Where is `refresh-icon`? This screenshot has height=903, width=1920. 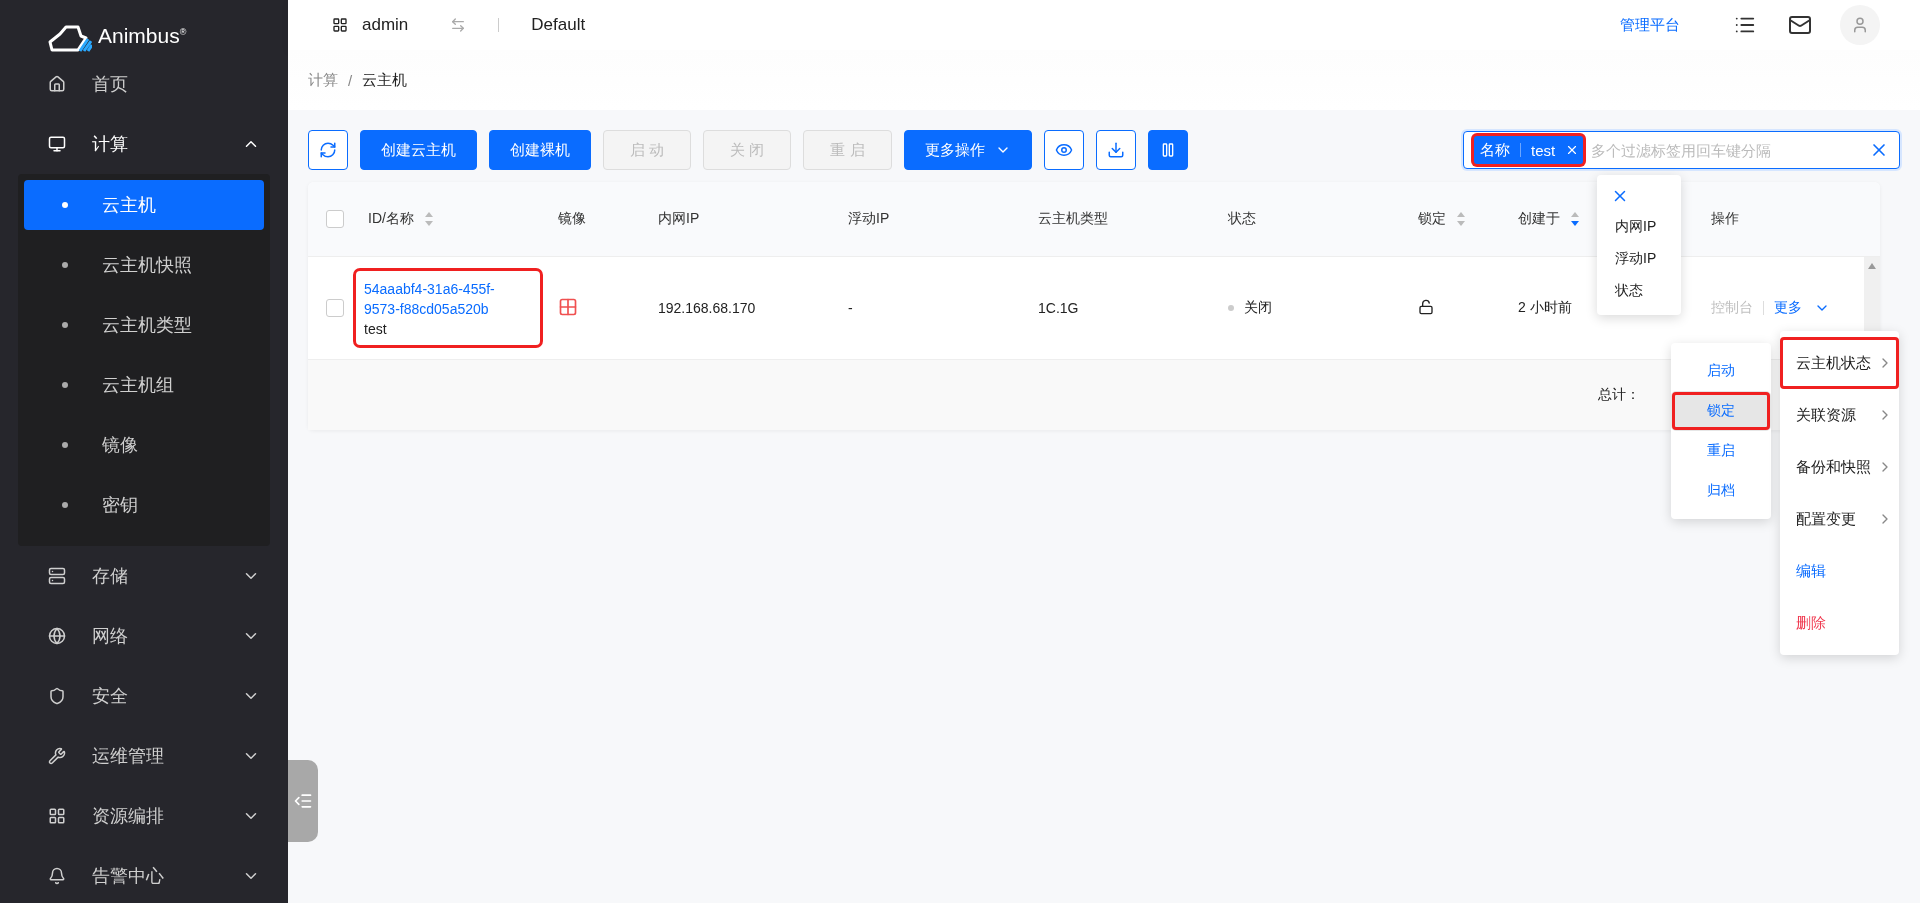 refresh-icon is located at coordinates (328, 150).